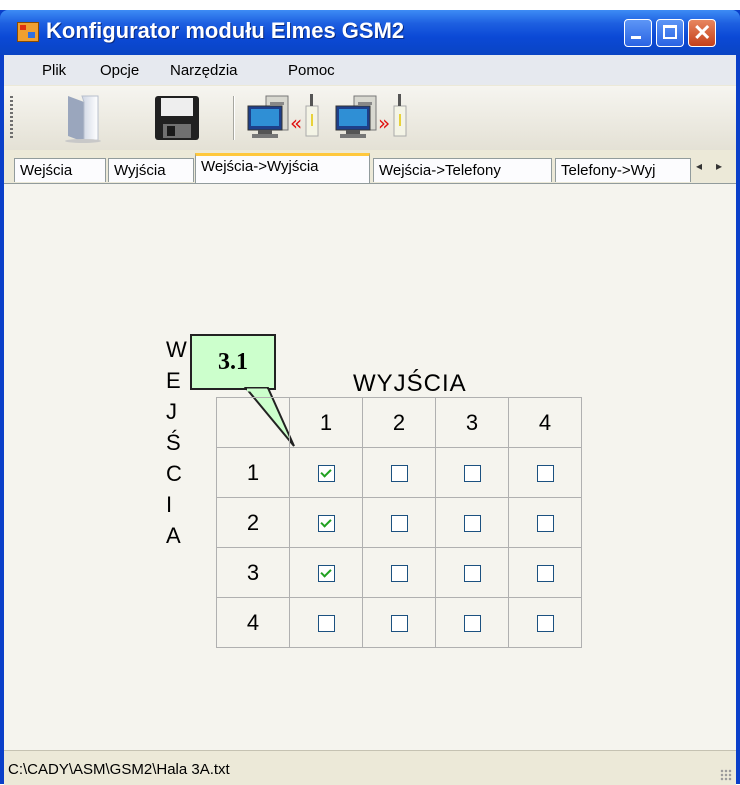  Describe the element at coordinates (60, 170) in the screenshot. I see `tab-wejscia: Wejścia` at that location.